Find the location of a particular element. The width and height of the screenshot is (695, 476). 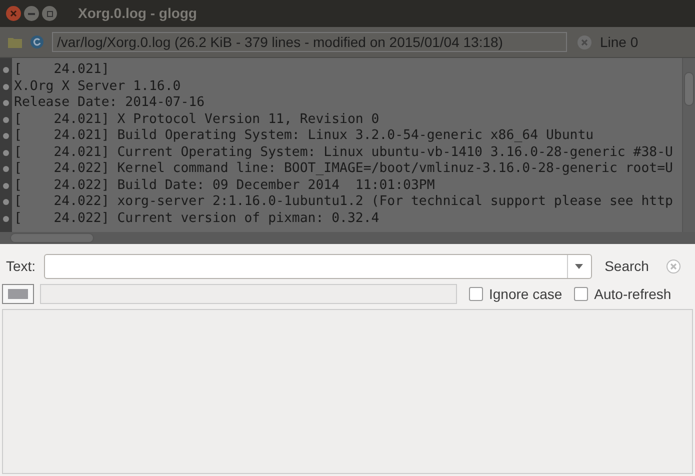

log-line: [ 24.021] is located at coordinates (61, 70).